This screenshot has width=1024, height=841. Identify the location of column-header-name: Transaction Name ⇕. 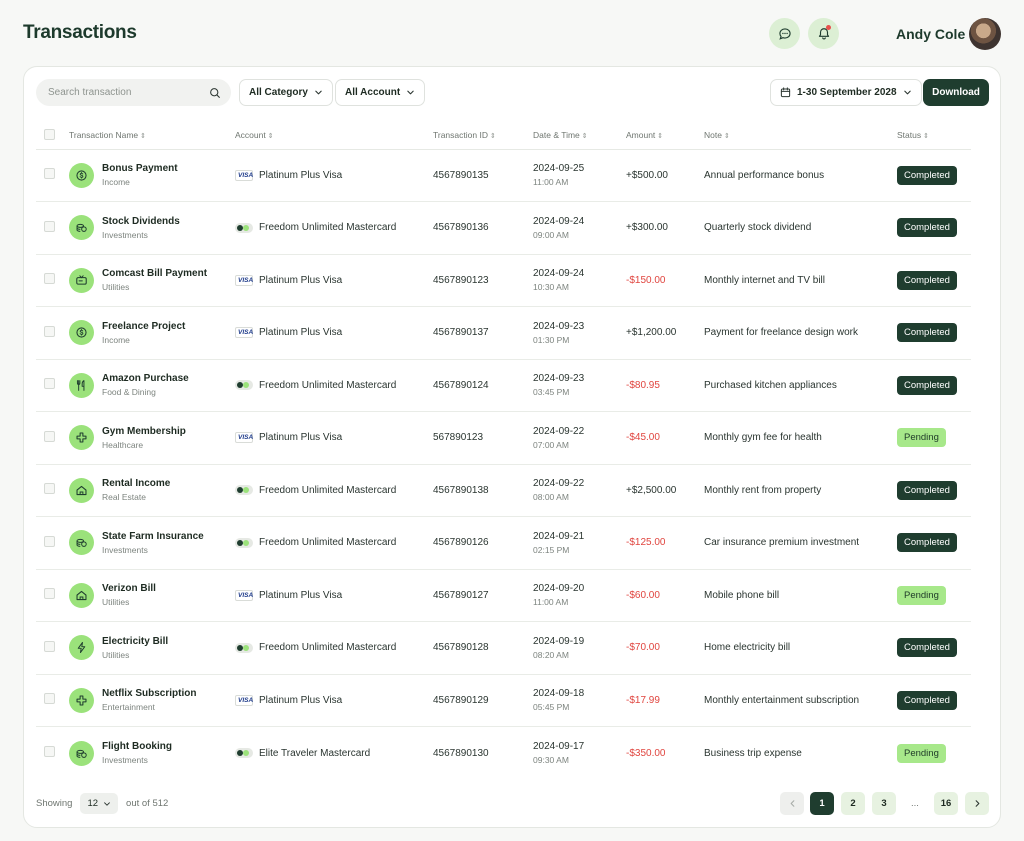
(152, 136).